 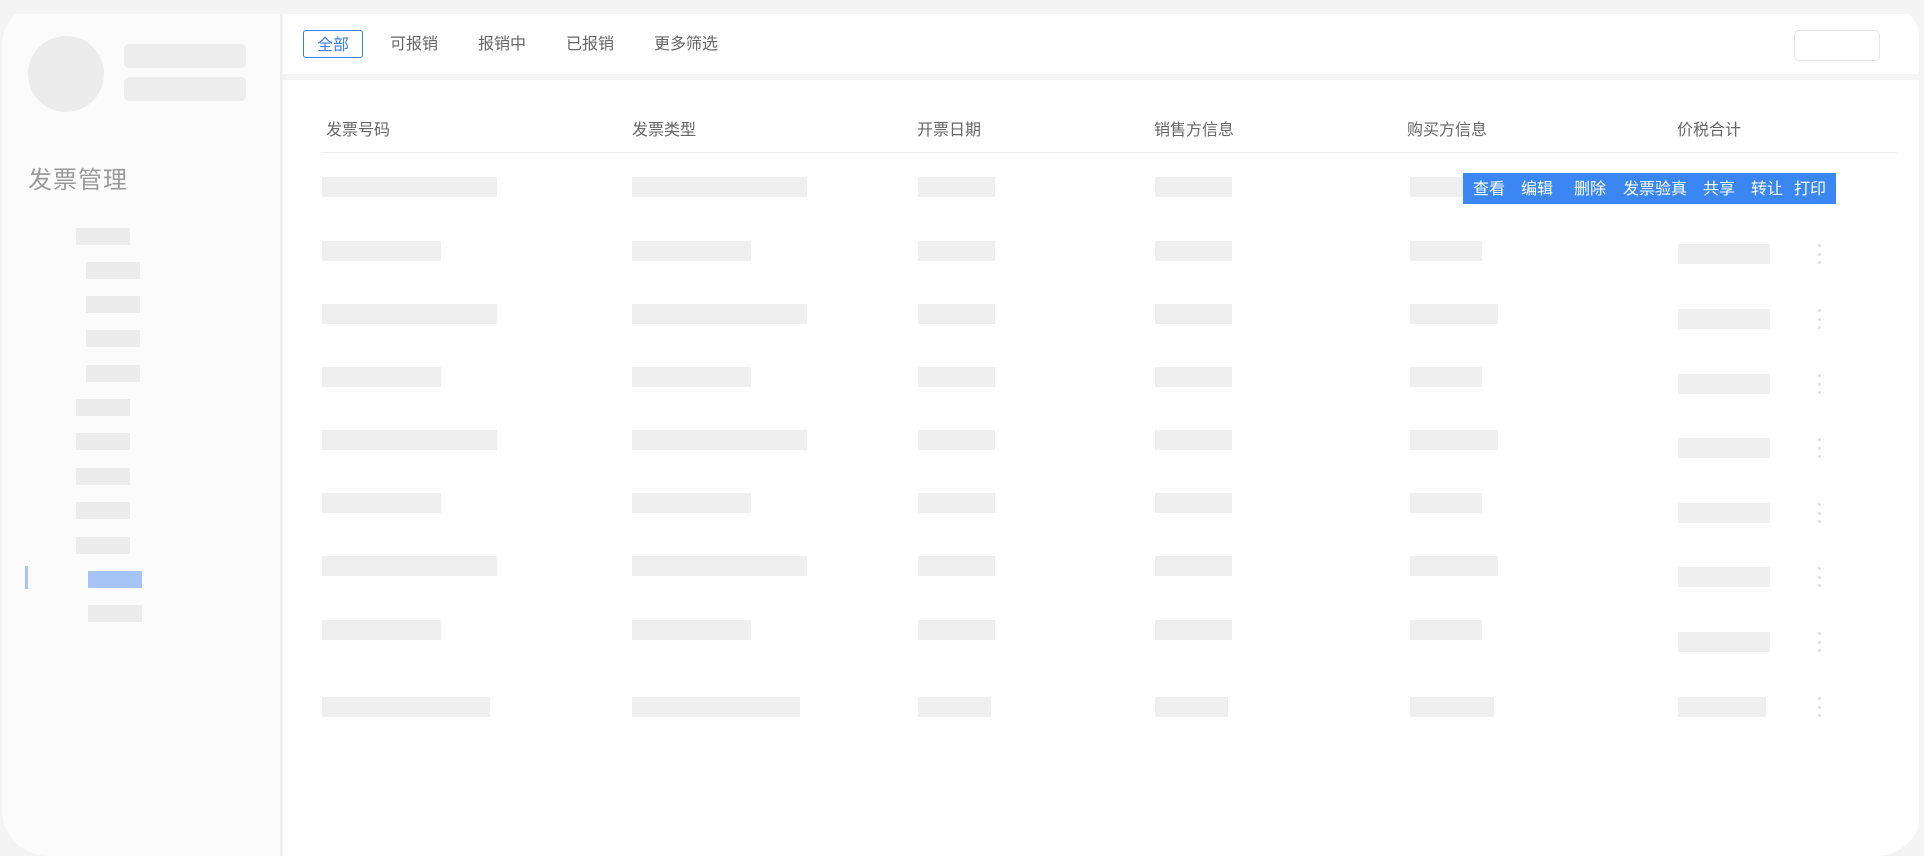 I want to click on header-divider, so click(x=1109, y=152).